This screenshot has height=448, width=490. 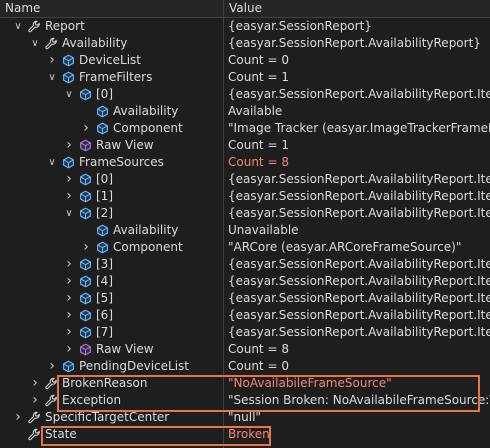 What do you see at coordinates (111, 230) in the screenshot?
I see `name-cell: Availability` at bounding box center [111, 230].